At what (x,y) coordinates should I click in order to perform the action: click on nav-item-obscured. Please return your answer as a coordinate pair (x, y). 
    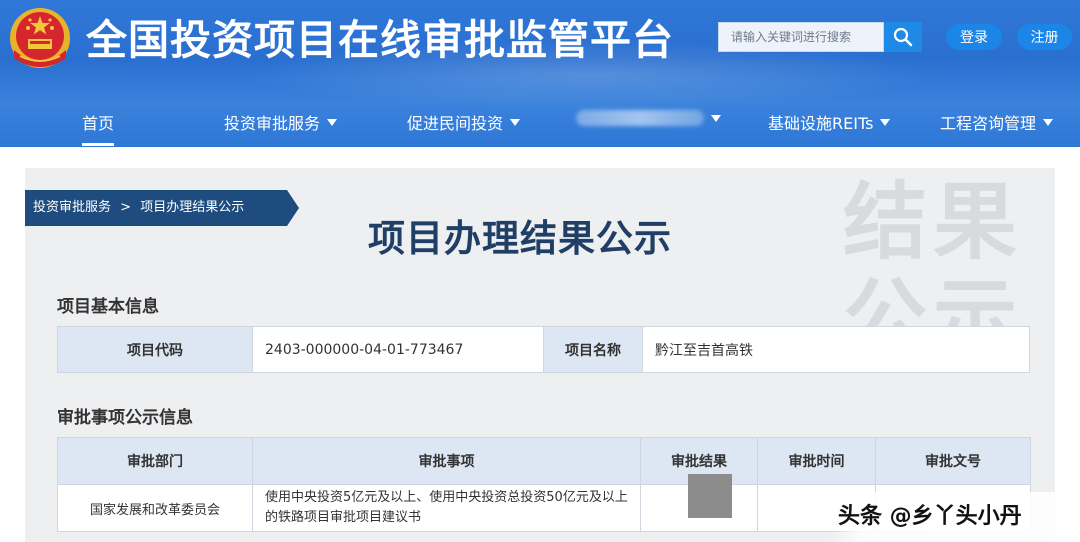
    Looking at the image, I should click on (648, 118).